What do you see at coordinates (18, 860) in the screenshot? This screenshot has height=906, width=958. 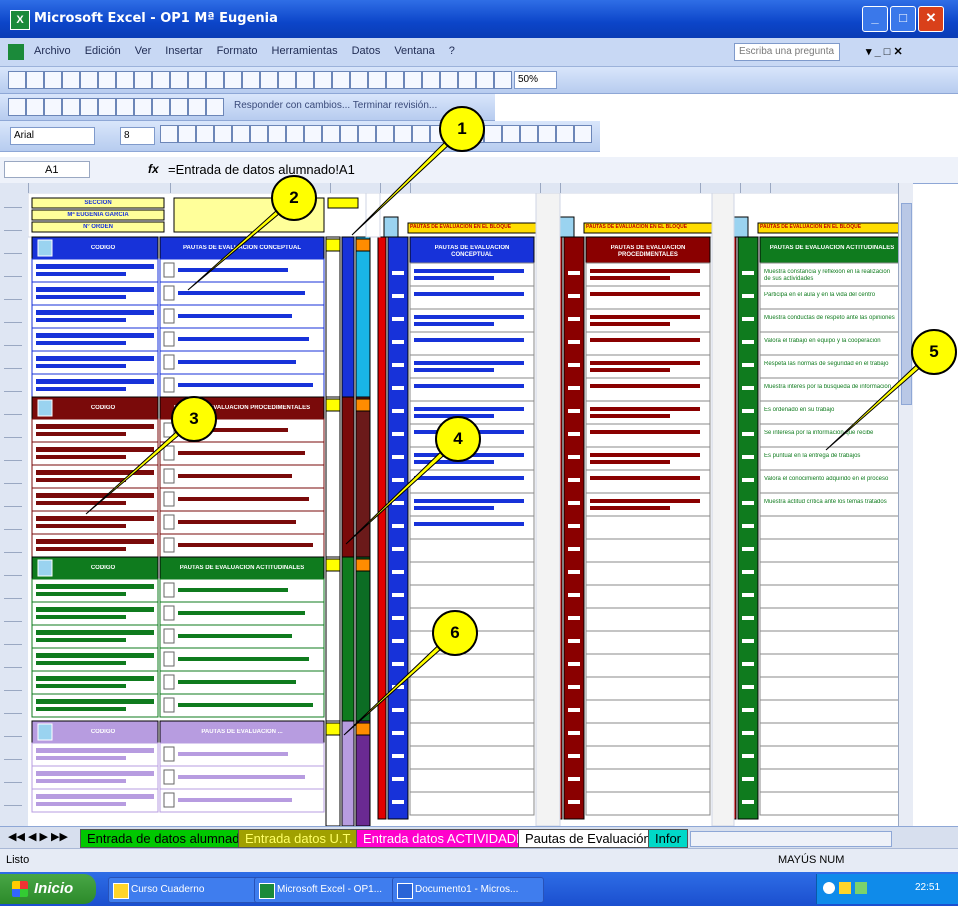 I see `status-left: Listo` at bounding box center [18, 860].